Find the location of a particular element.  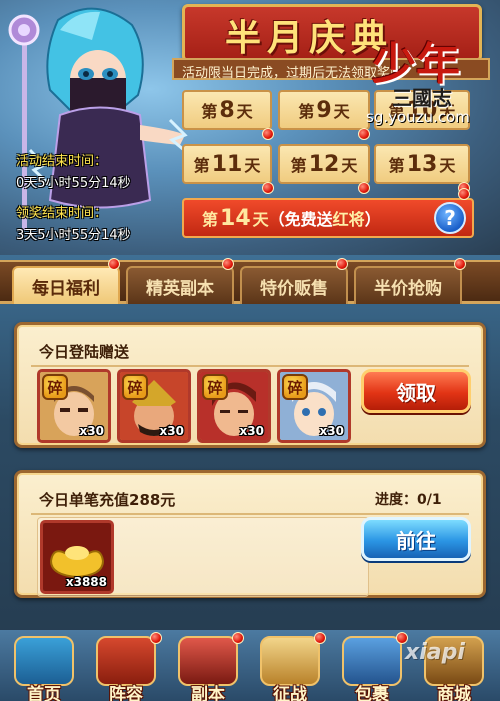

tab-special-sale: 特价贩售 is located at coordinates (294, 285).